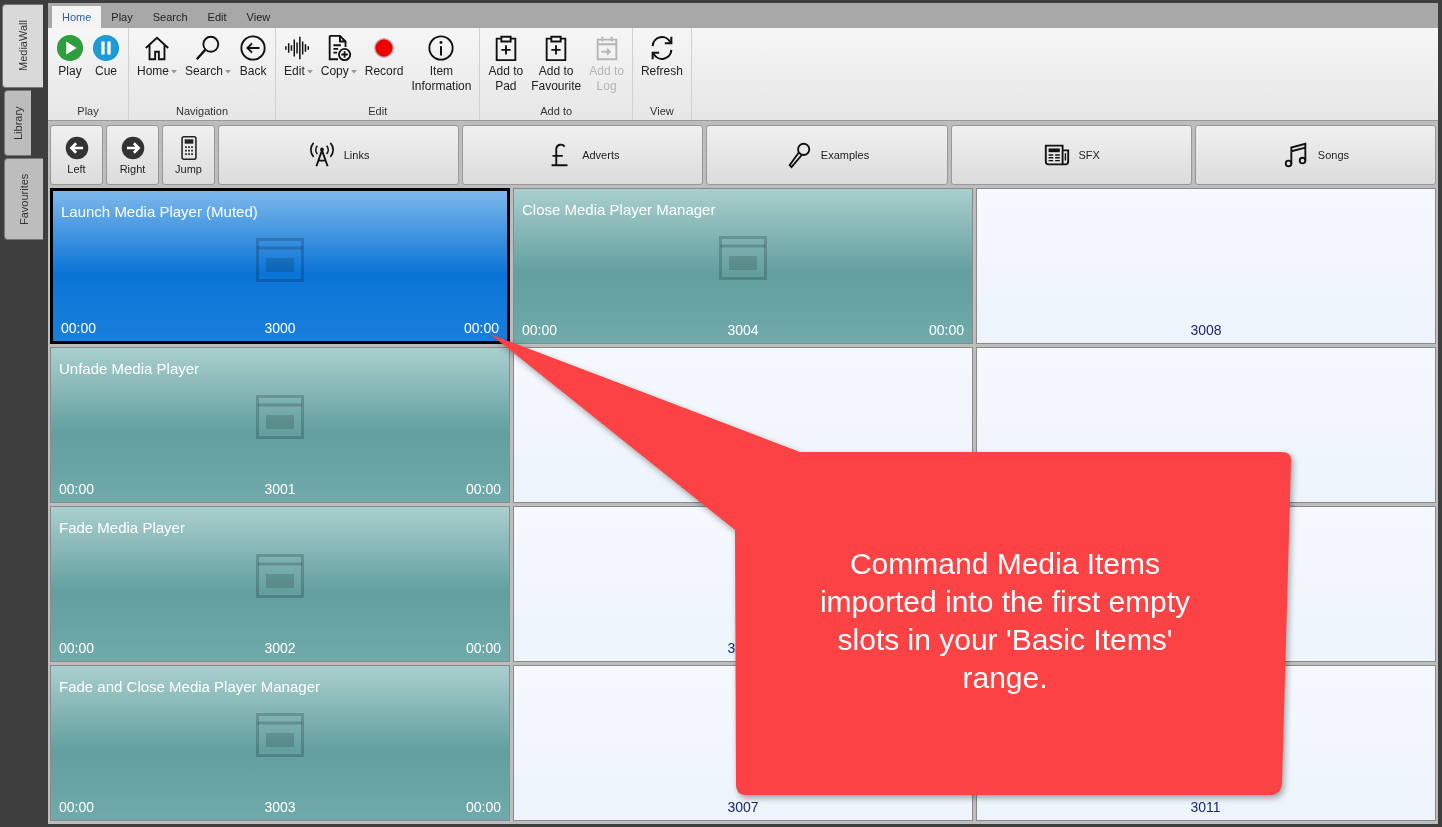  I want to click on pad-number: 3002, so click(280, 648).